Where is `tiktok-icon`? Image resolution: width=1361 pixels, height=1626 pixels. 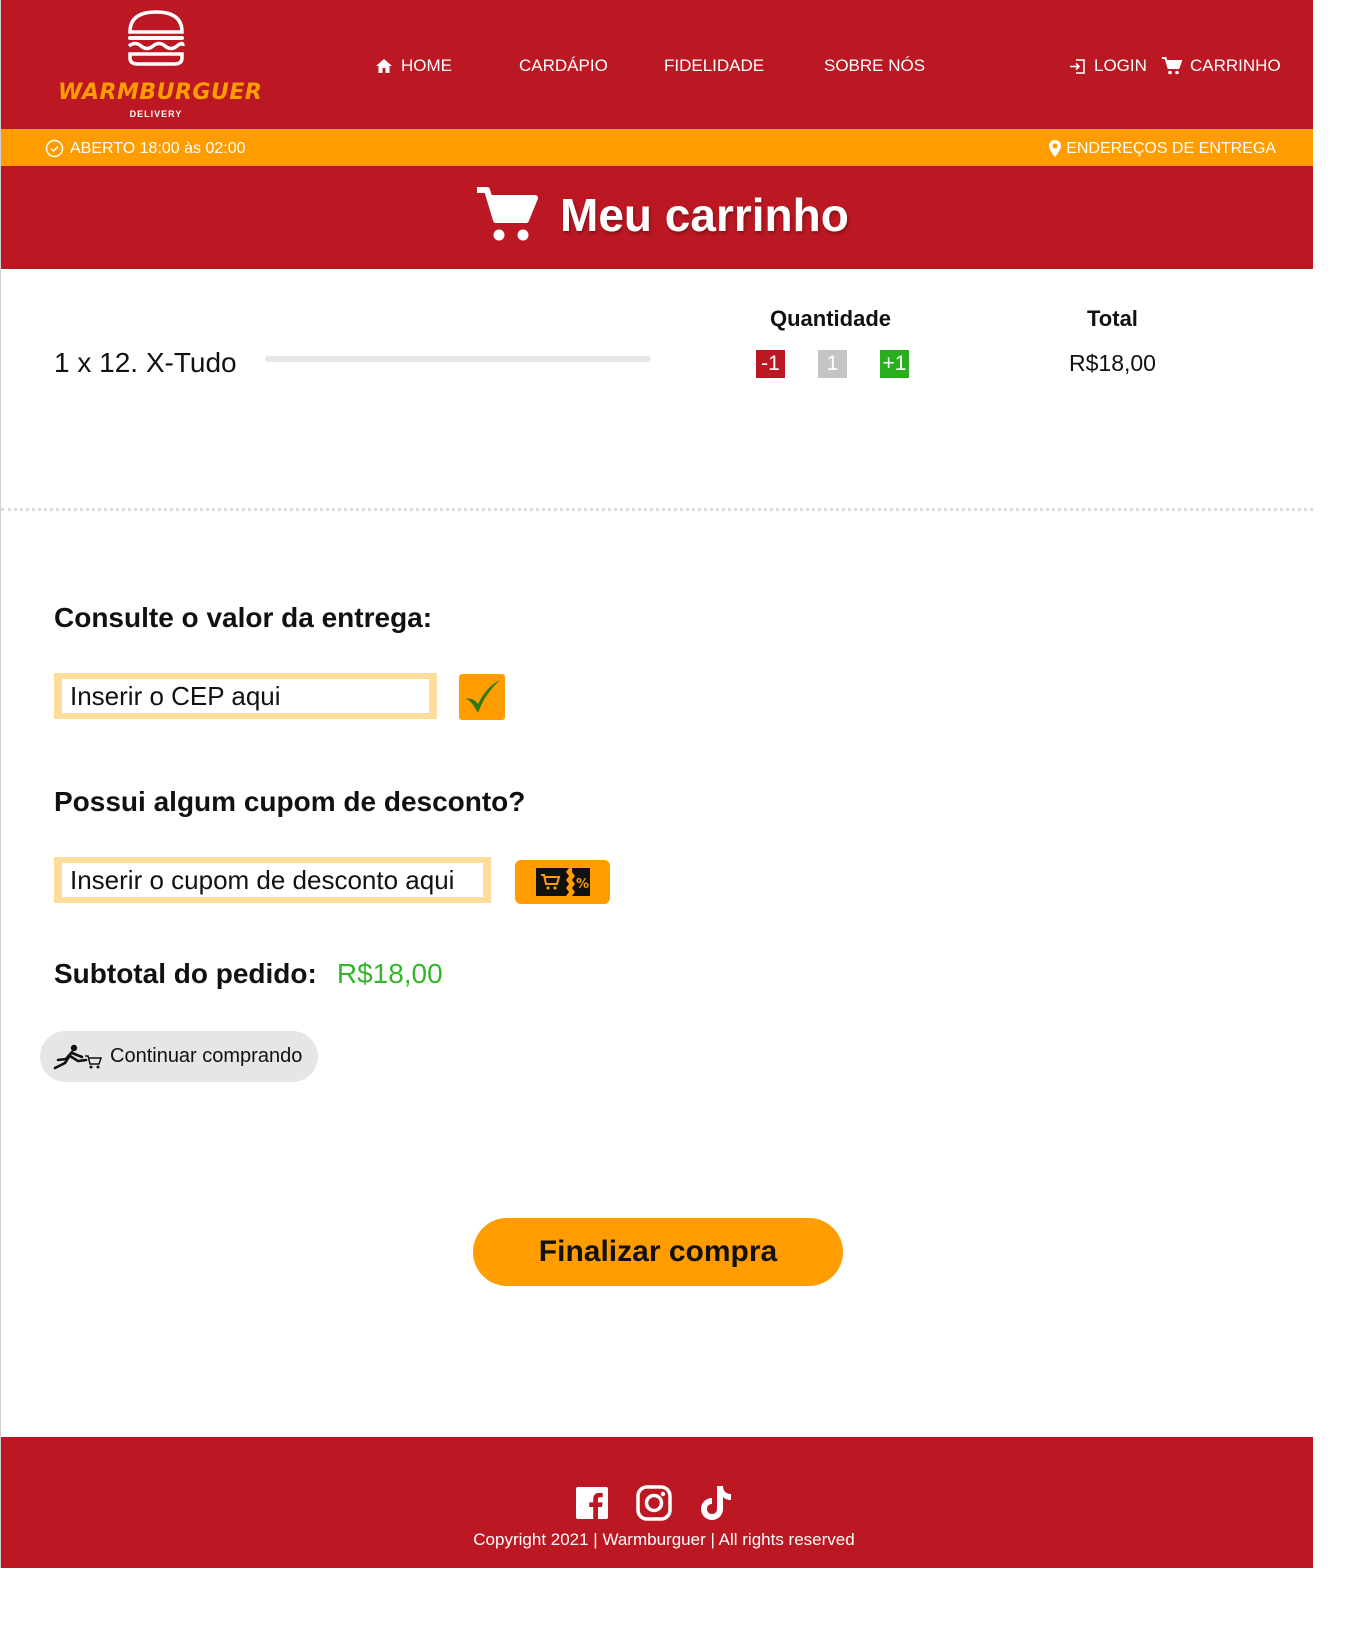
tiktok-icon is located at coordinates (716, 1505).